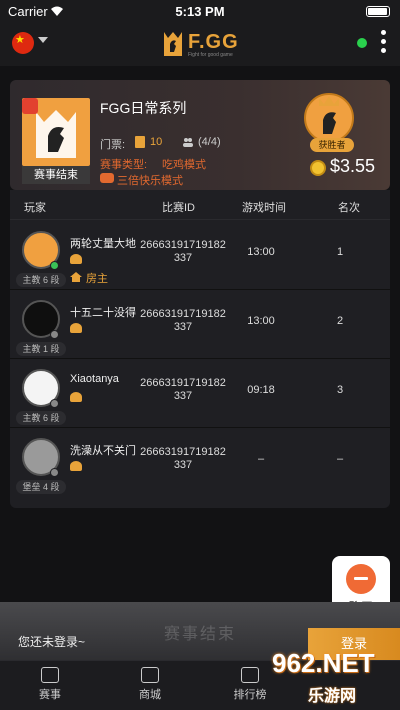 This screenshot has height=710, width=400. I want to click on table-header: 玩家 比赛ID 游戏时间 名次, so click(200, 205).